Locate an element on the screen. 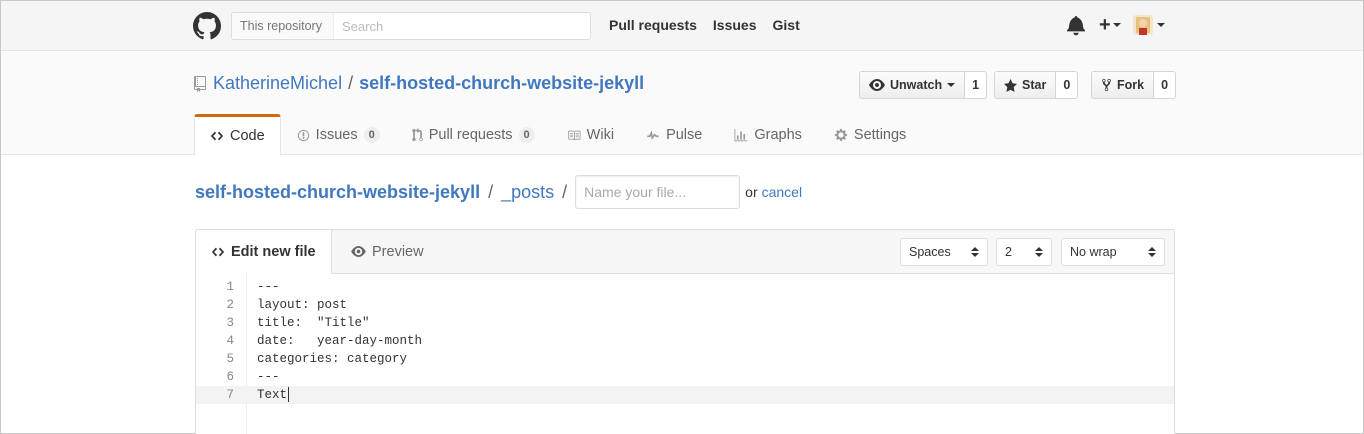 This screenshot has height=434, width=1364. star-group: Star 0 is located at coordinates (1036, 85).